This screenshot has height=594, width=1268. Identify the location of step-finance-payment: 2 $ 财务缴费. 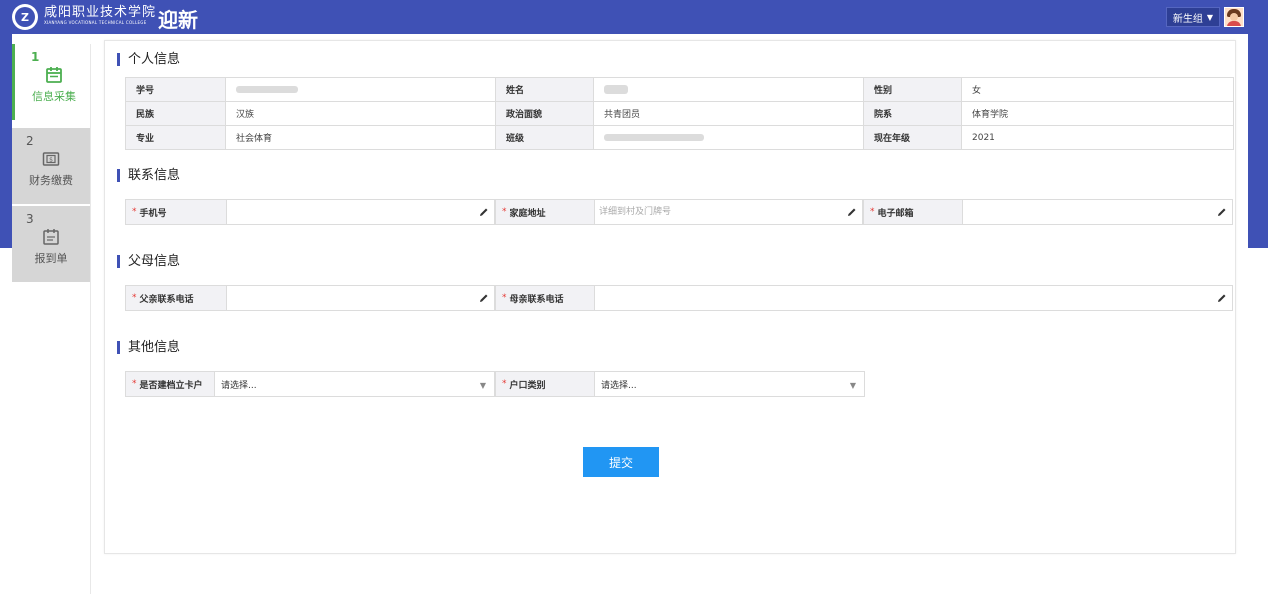
(51, 166).